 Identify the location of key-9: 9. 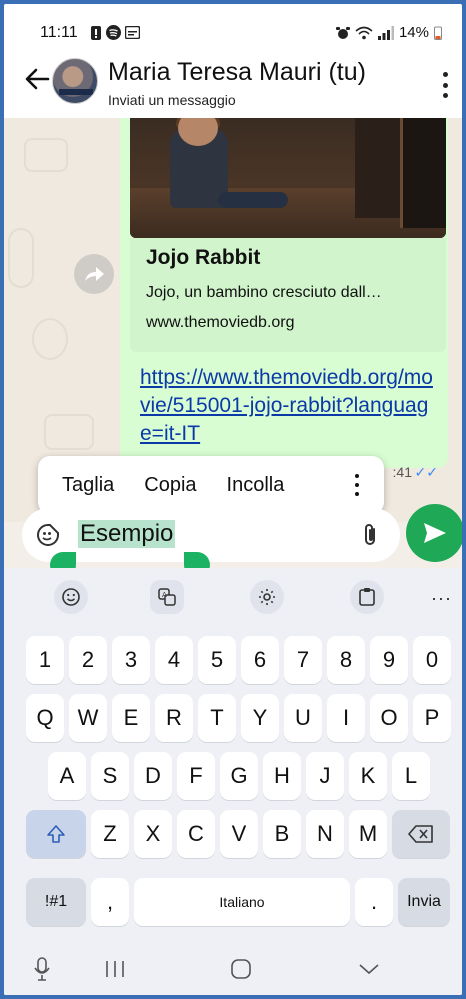
(389, 660).